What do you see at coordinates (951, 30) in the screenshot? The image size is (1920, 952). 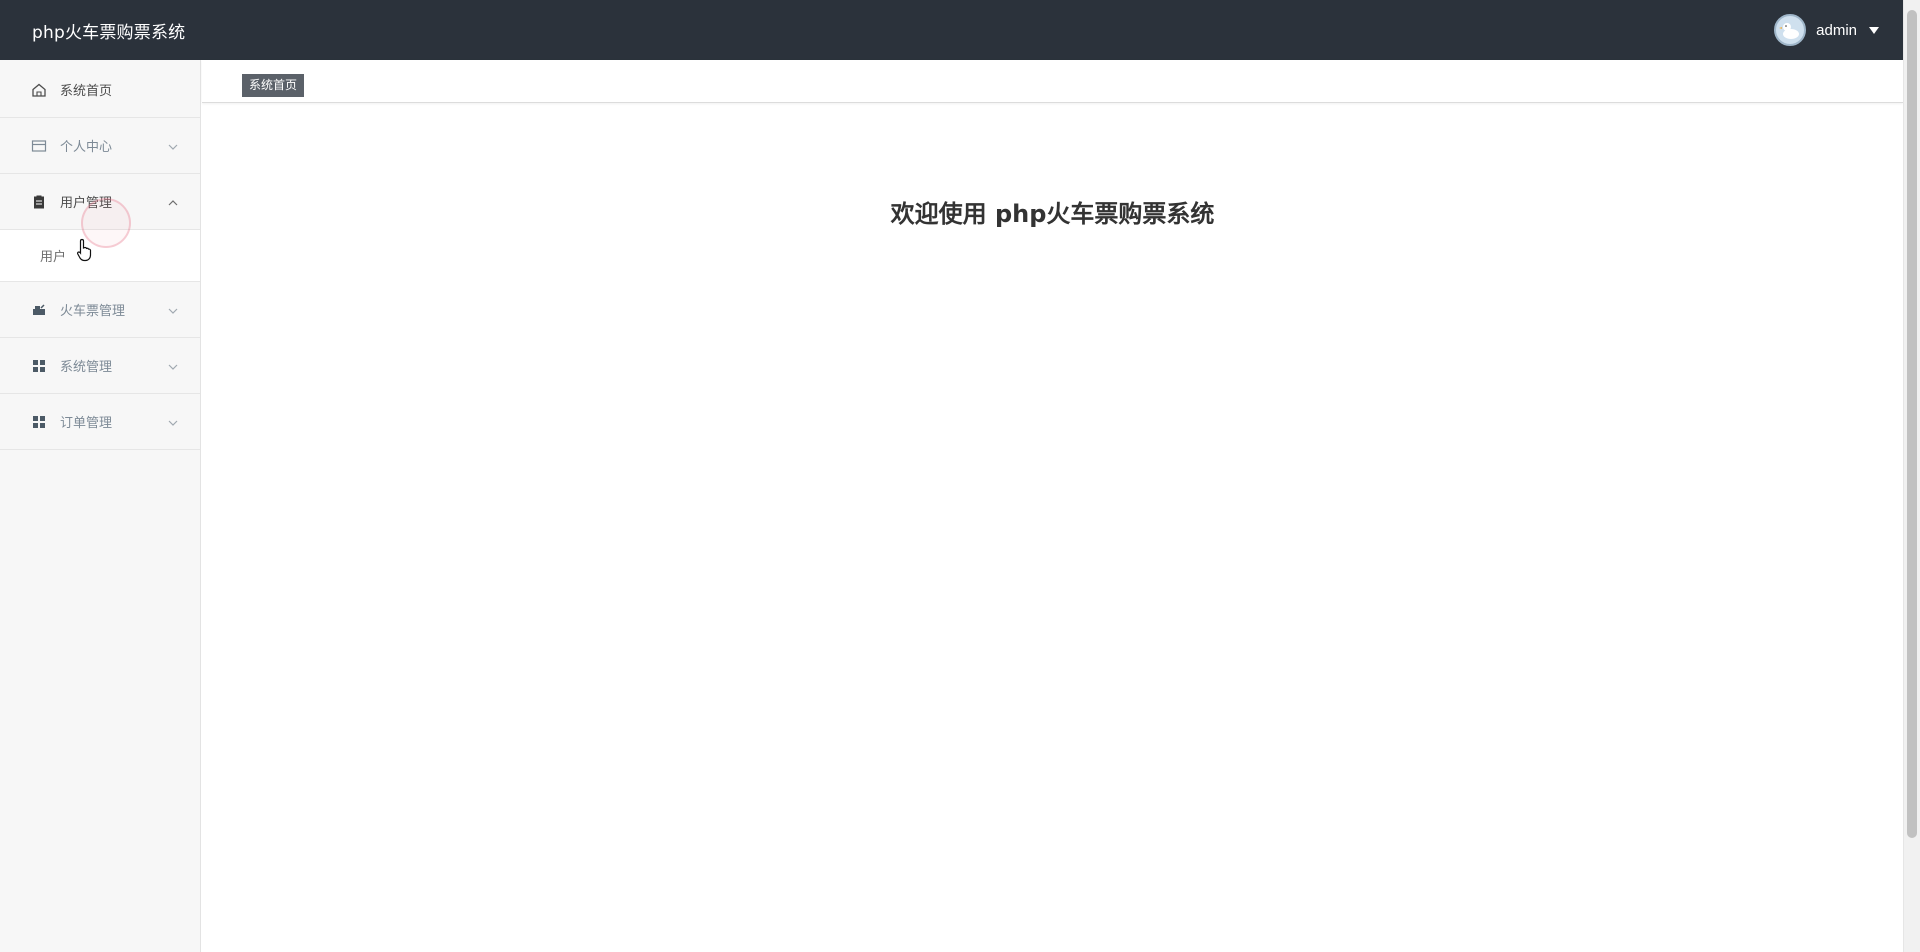 I see `top-bar: php火车票购票系统 admin` at bounding box center [951, 30].